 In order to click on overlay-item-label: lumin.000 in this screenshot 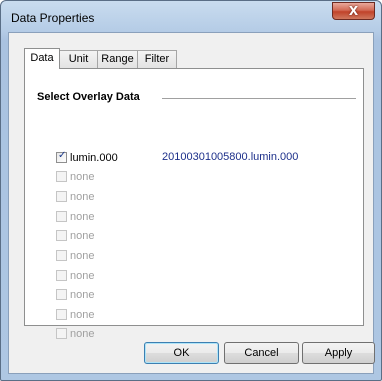, I will do `click(94, 158)`.